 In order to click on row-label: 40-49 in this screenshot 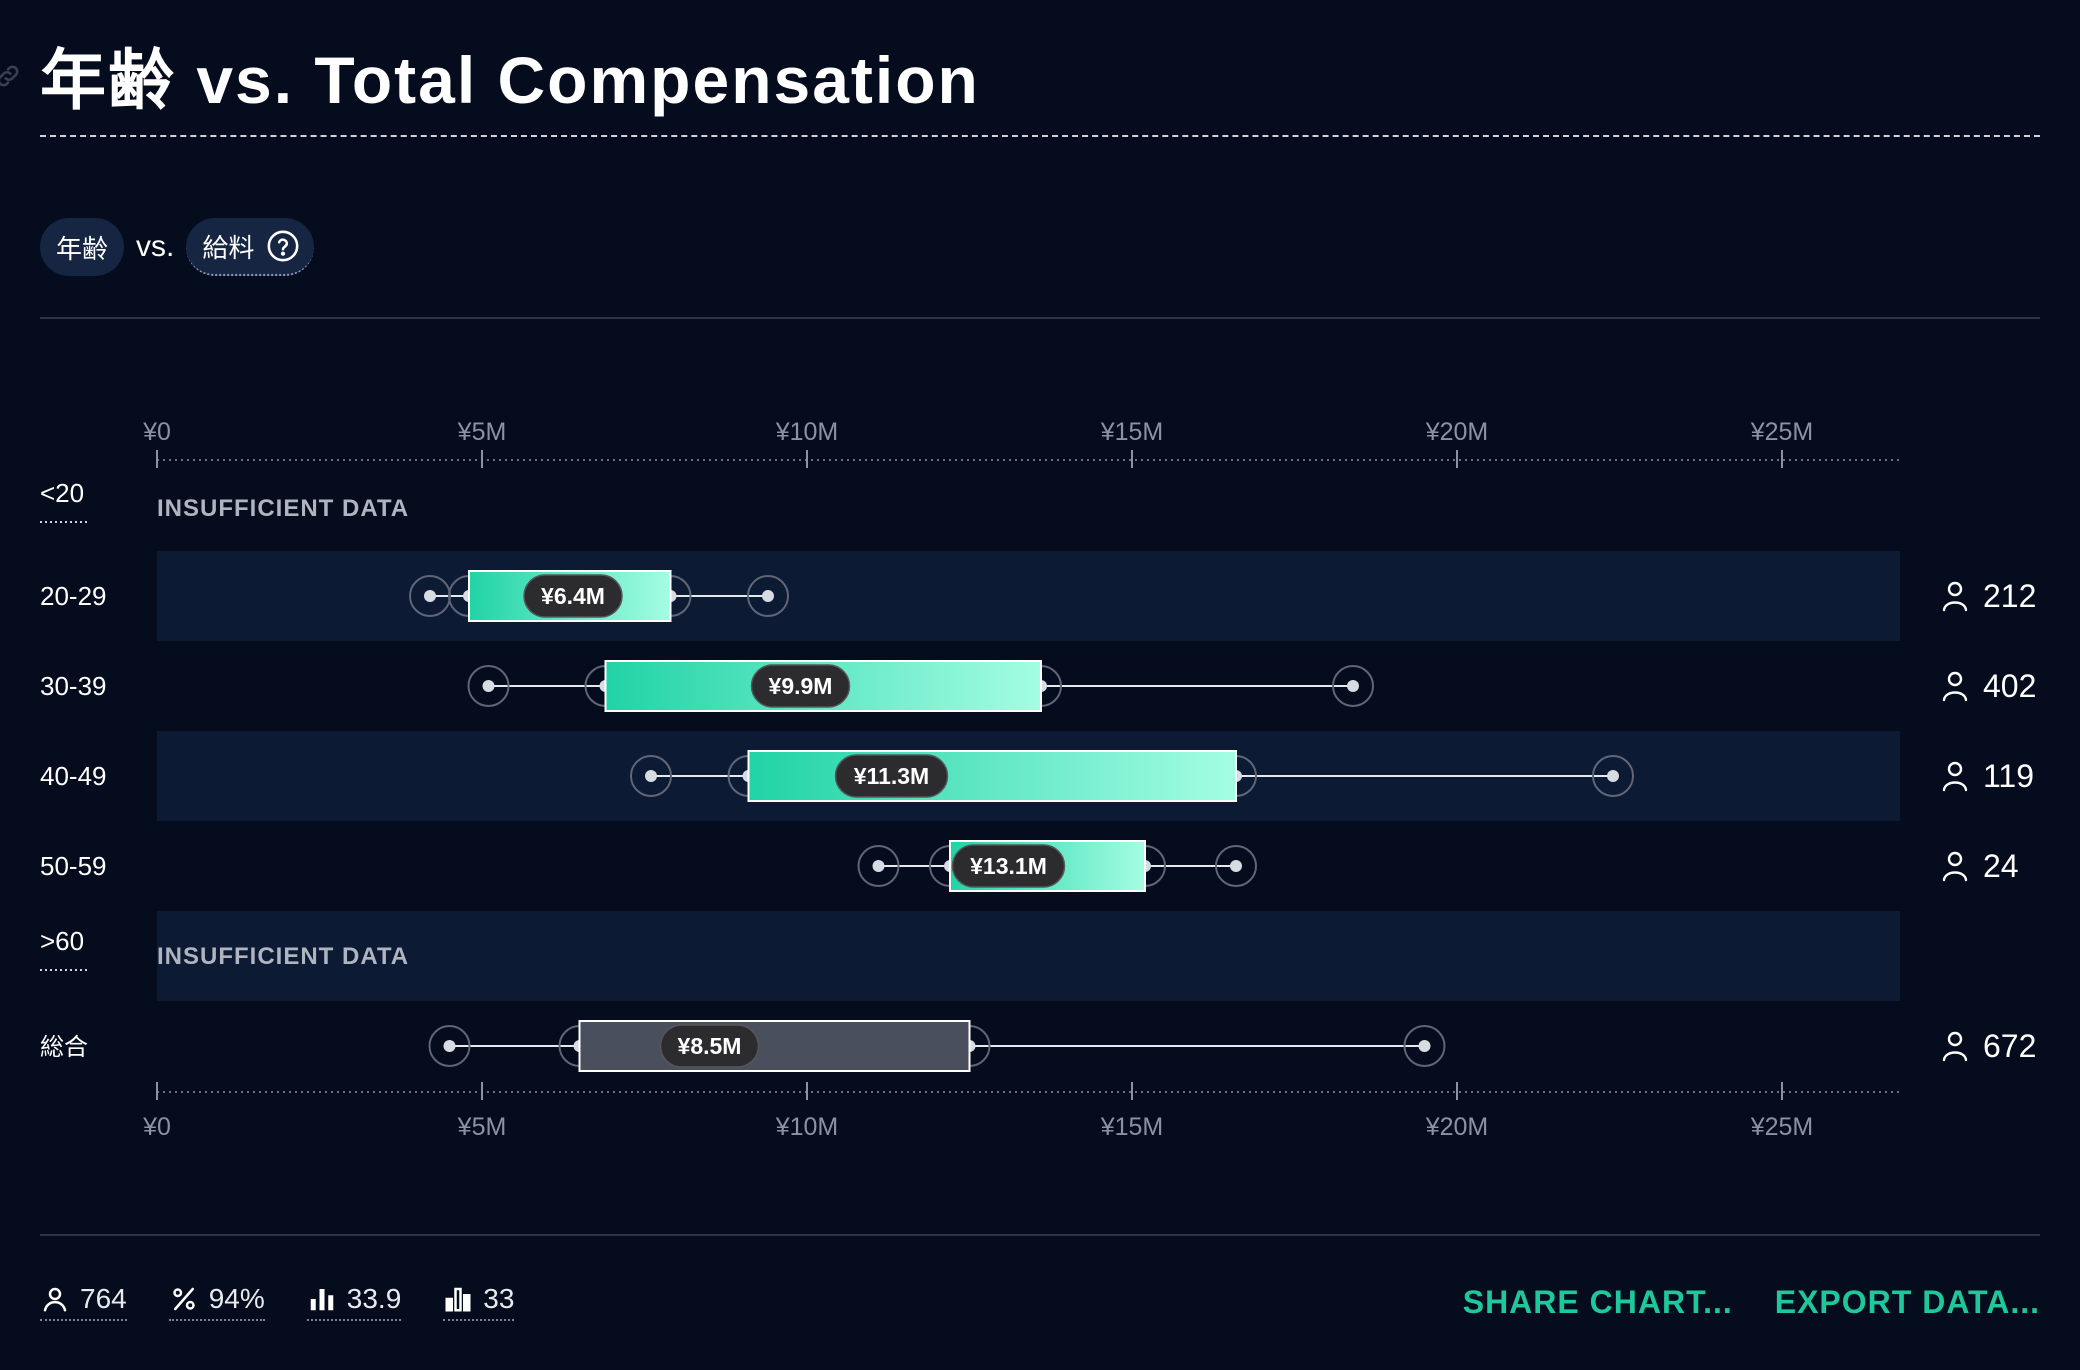, I will do `click(73, 776)`.